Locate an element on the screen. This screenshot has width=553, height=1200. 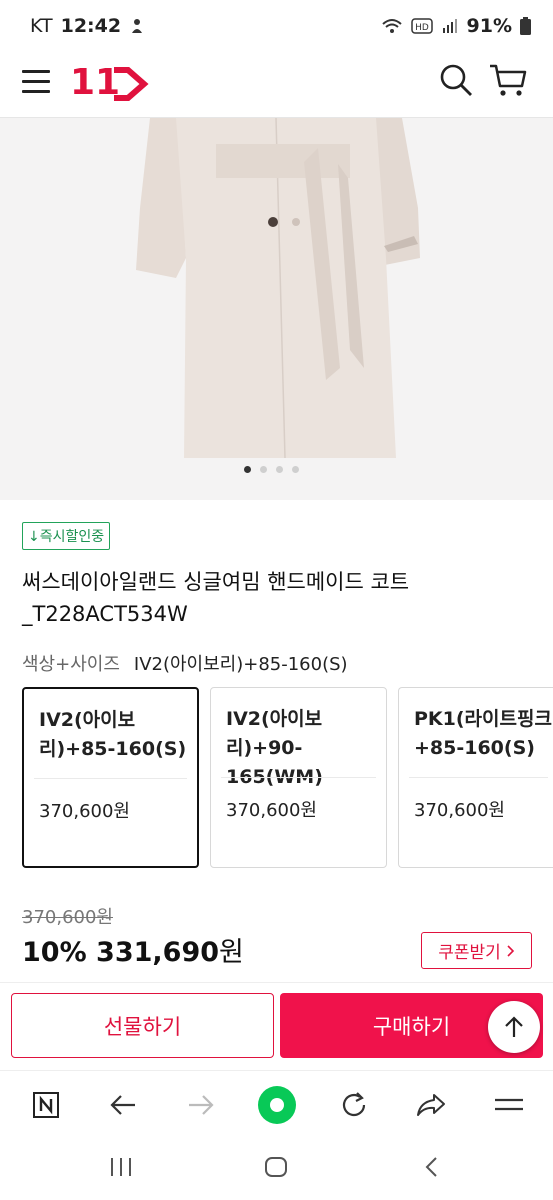
recents-icon is located at coordinates (121, 1169).